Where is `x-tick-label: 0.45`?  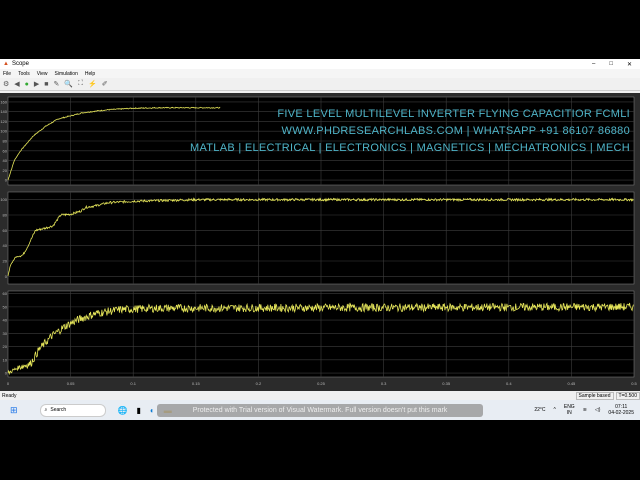 x-tick-label: 0.45 is located at coordinates (572, 383).